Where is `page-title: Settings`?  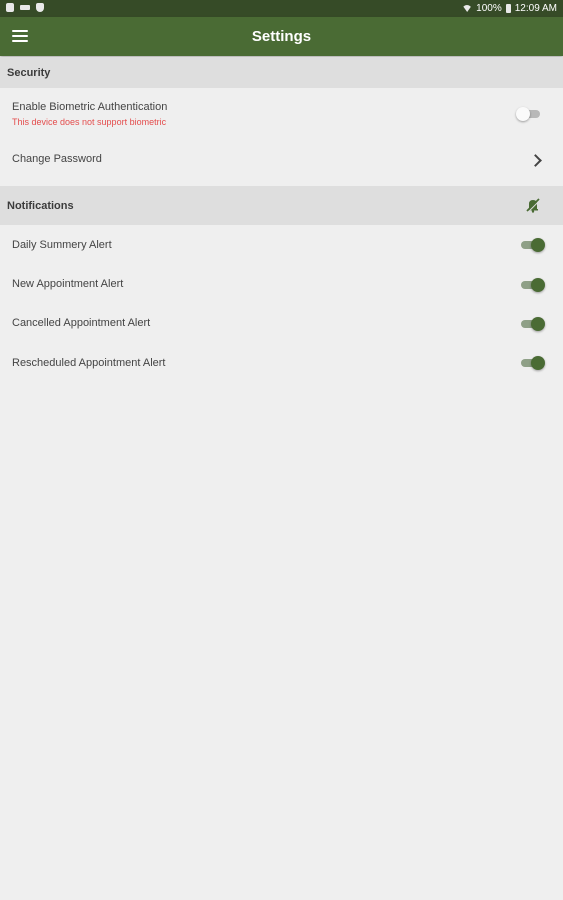
page-title: Settings is located at coordinates (281, 36).